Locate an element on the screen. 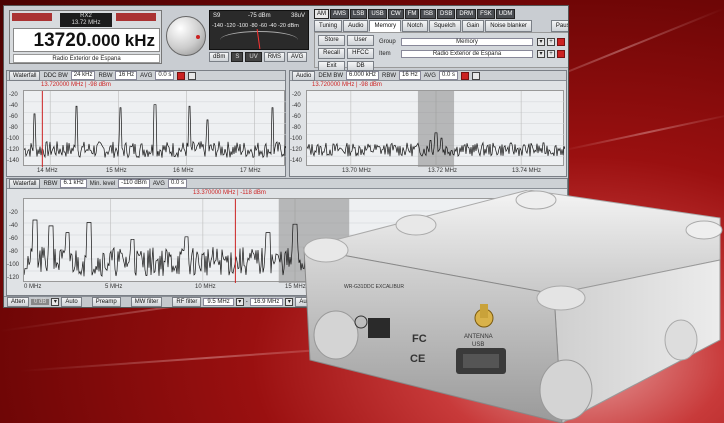  dem-bw-field: 6.000 kHz is located at coordinates (363, 75).